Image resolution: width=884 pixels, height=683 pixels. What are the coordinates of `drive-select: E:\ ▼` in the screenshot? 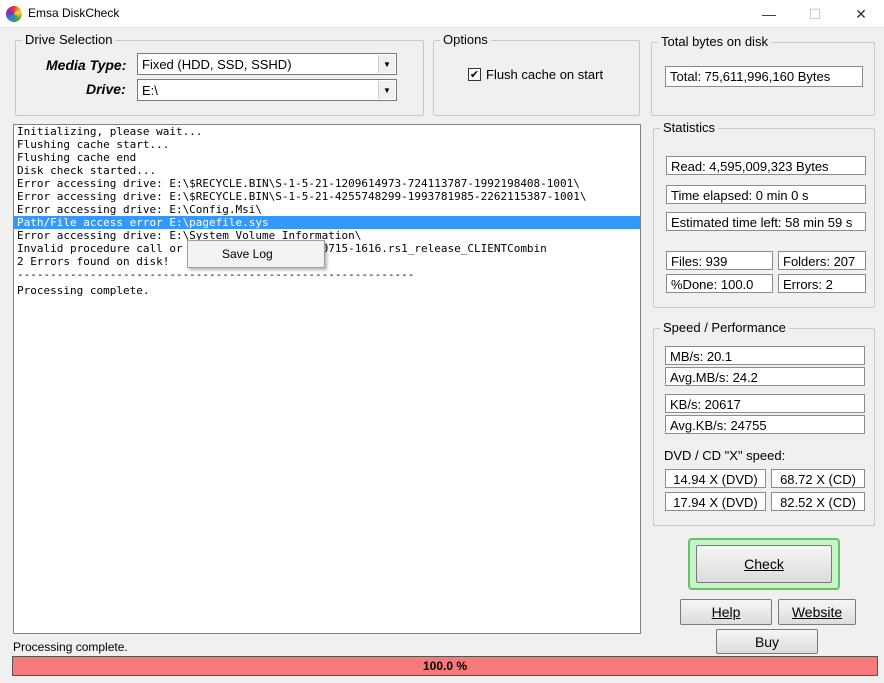 It's located at (267, 90).